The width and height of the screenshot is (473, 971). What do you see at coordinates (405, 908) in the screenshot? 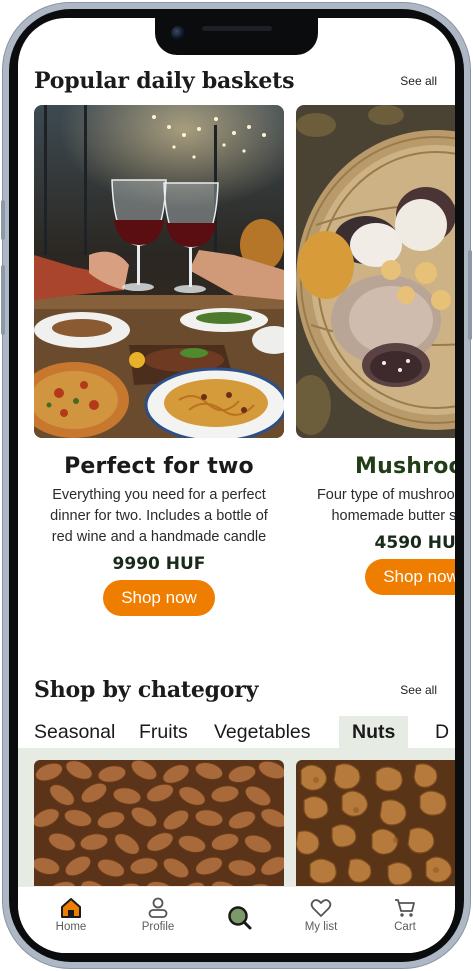
I see `cart-icon` at bounding box center [405, 908].